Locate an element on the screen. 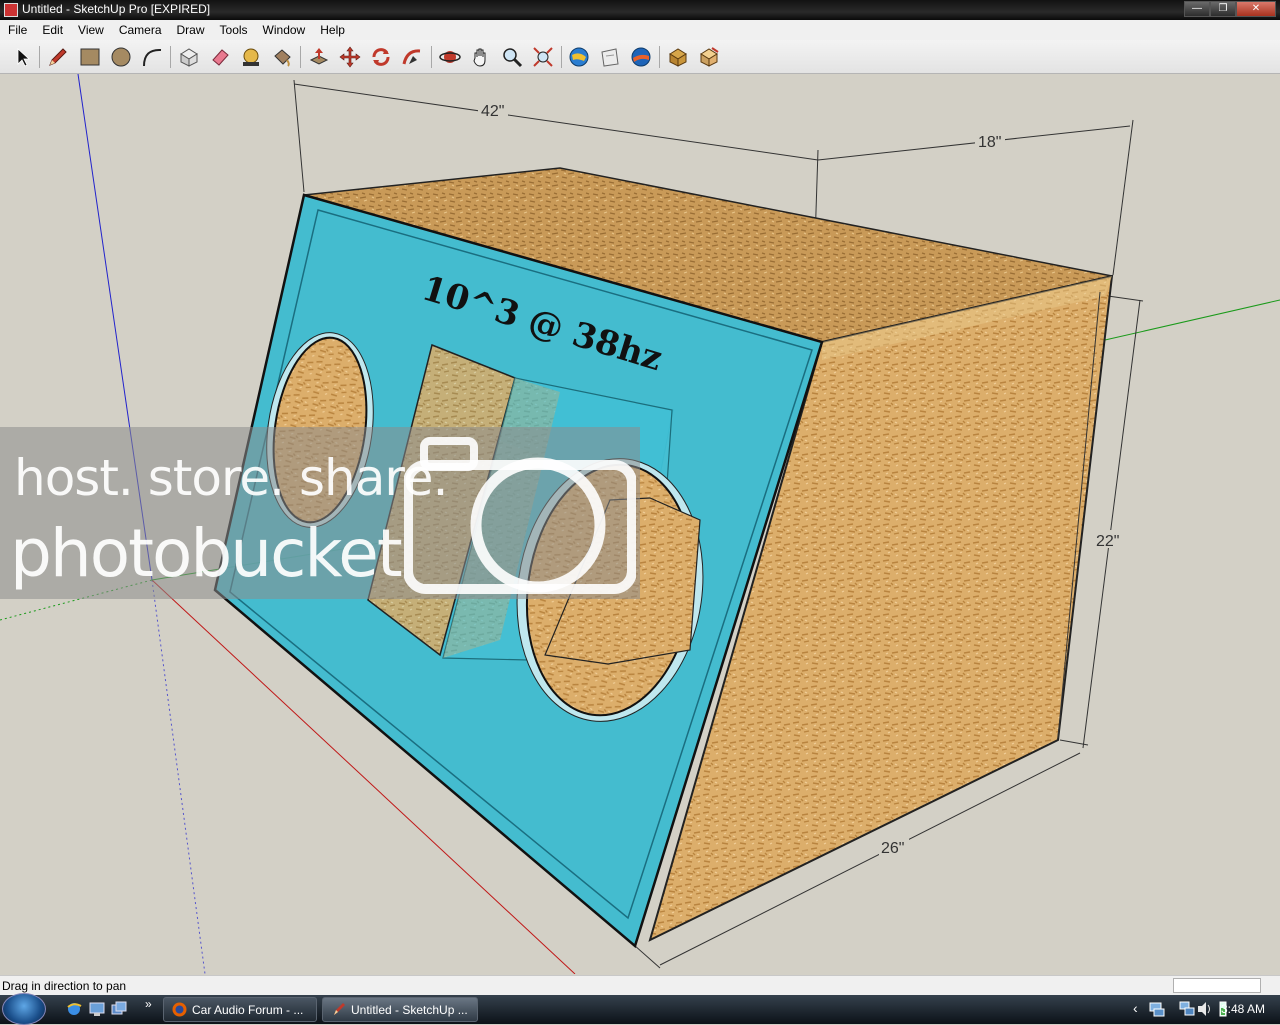 This screenshot has width=1280, height=1025. tape-measure-icon is located at coordinates (251, 57).